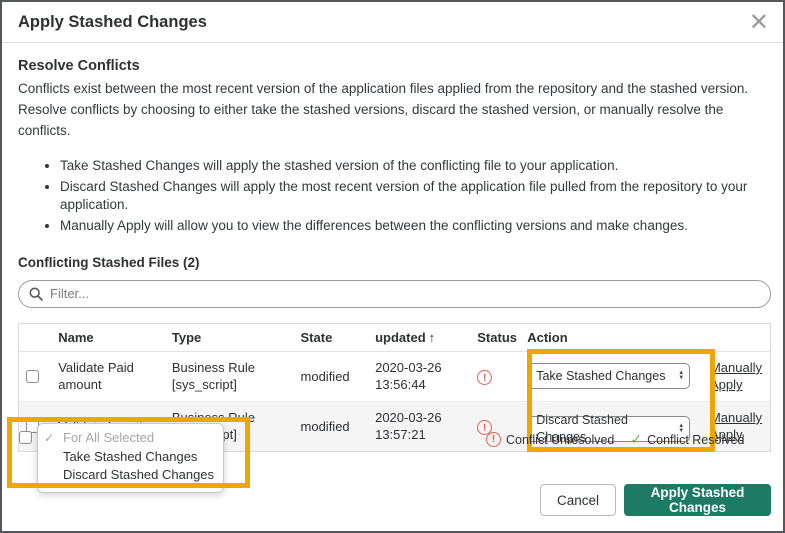 This screenshot has width=785, height=533. Describe the element at coordinates (236, 337) in the screenshot. I see `header-type: Type` at that location.